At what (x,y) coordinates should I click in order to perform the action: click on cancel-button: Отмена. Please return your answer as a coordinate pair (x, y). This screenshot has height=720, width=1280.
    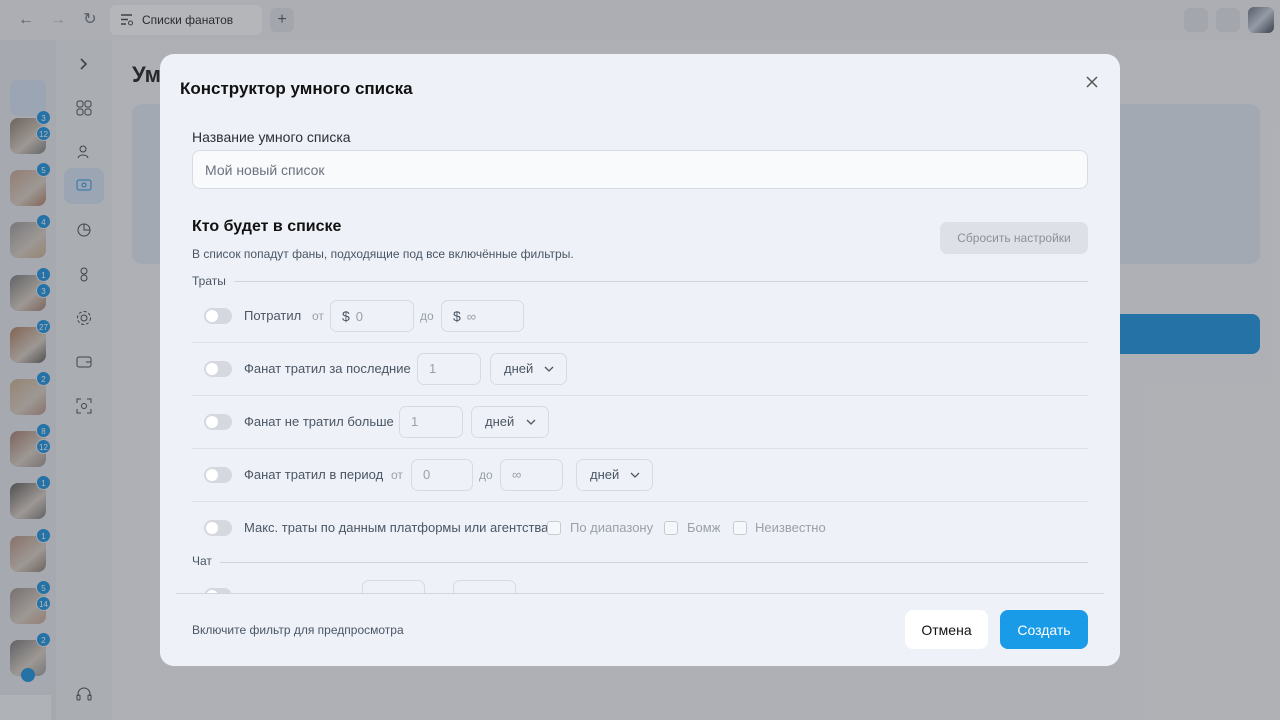
    Looking at the image, I should click on (946, 629).